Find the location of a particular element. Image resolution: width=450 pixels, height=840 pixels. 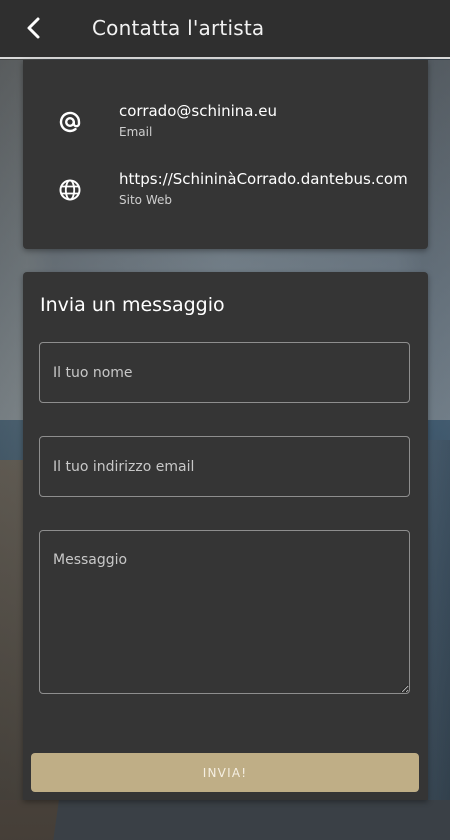

contact-website-value: https://SchininàCorrado.dantebus.com is located at coordinates (263, 179).